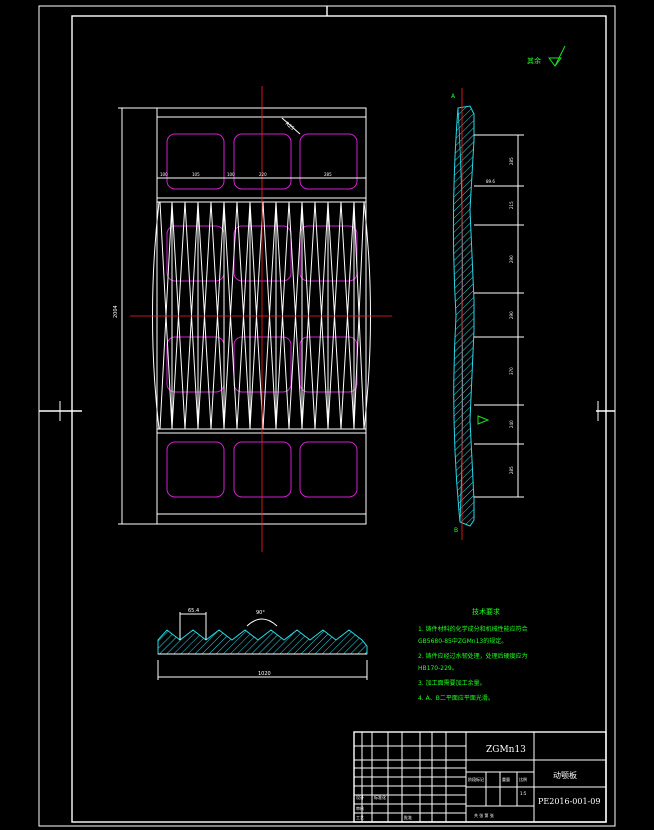 This screenshot has width=654, height=830. Describe the element at coordinates (360, 817) in the screenshot. I see `label-process: 工艺` at that location.